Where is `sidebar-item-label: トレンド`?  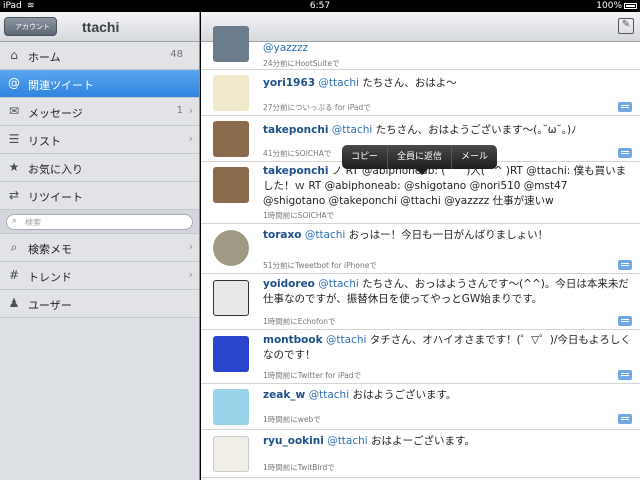
sidebar-item-label: トレンド is located at coordinates (50, 277).